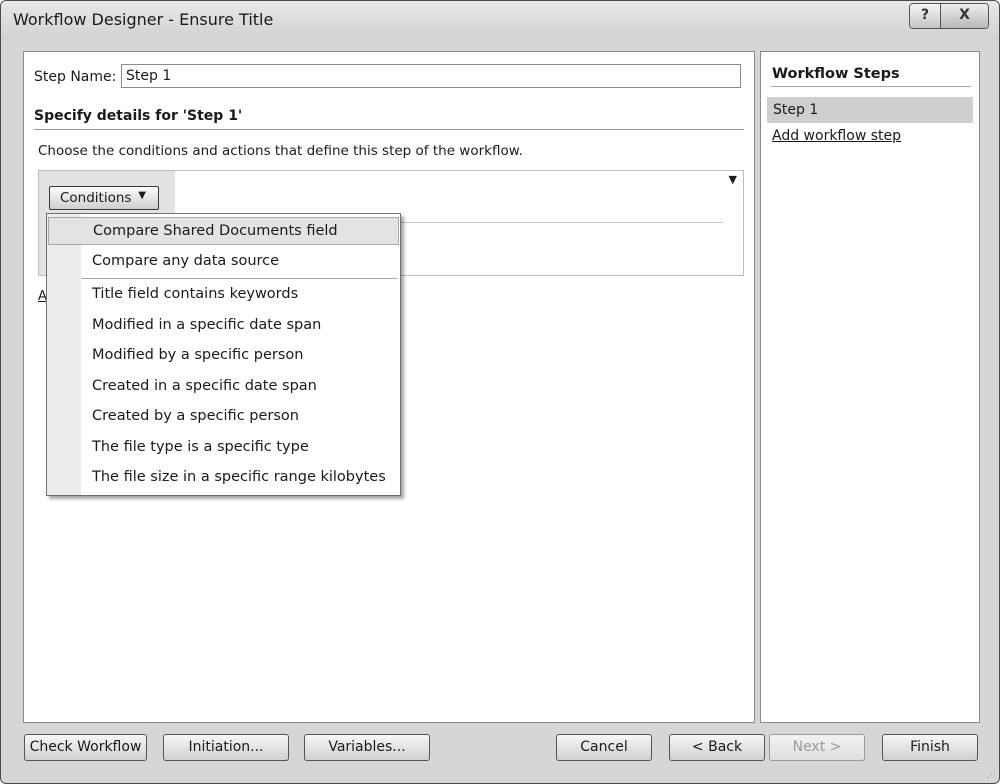  What do you see at coordinates (96, 198) in the screenshot?
I see `conditions-button-label: Conditions` at bounding box center [96, 198].